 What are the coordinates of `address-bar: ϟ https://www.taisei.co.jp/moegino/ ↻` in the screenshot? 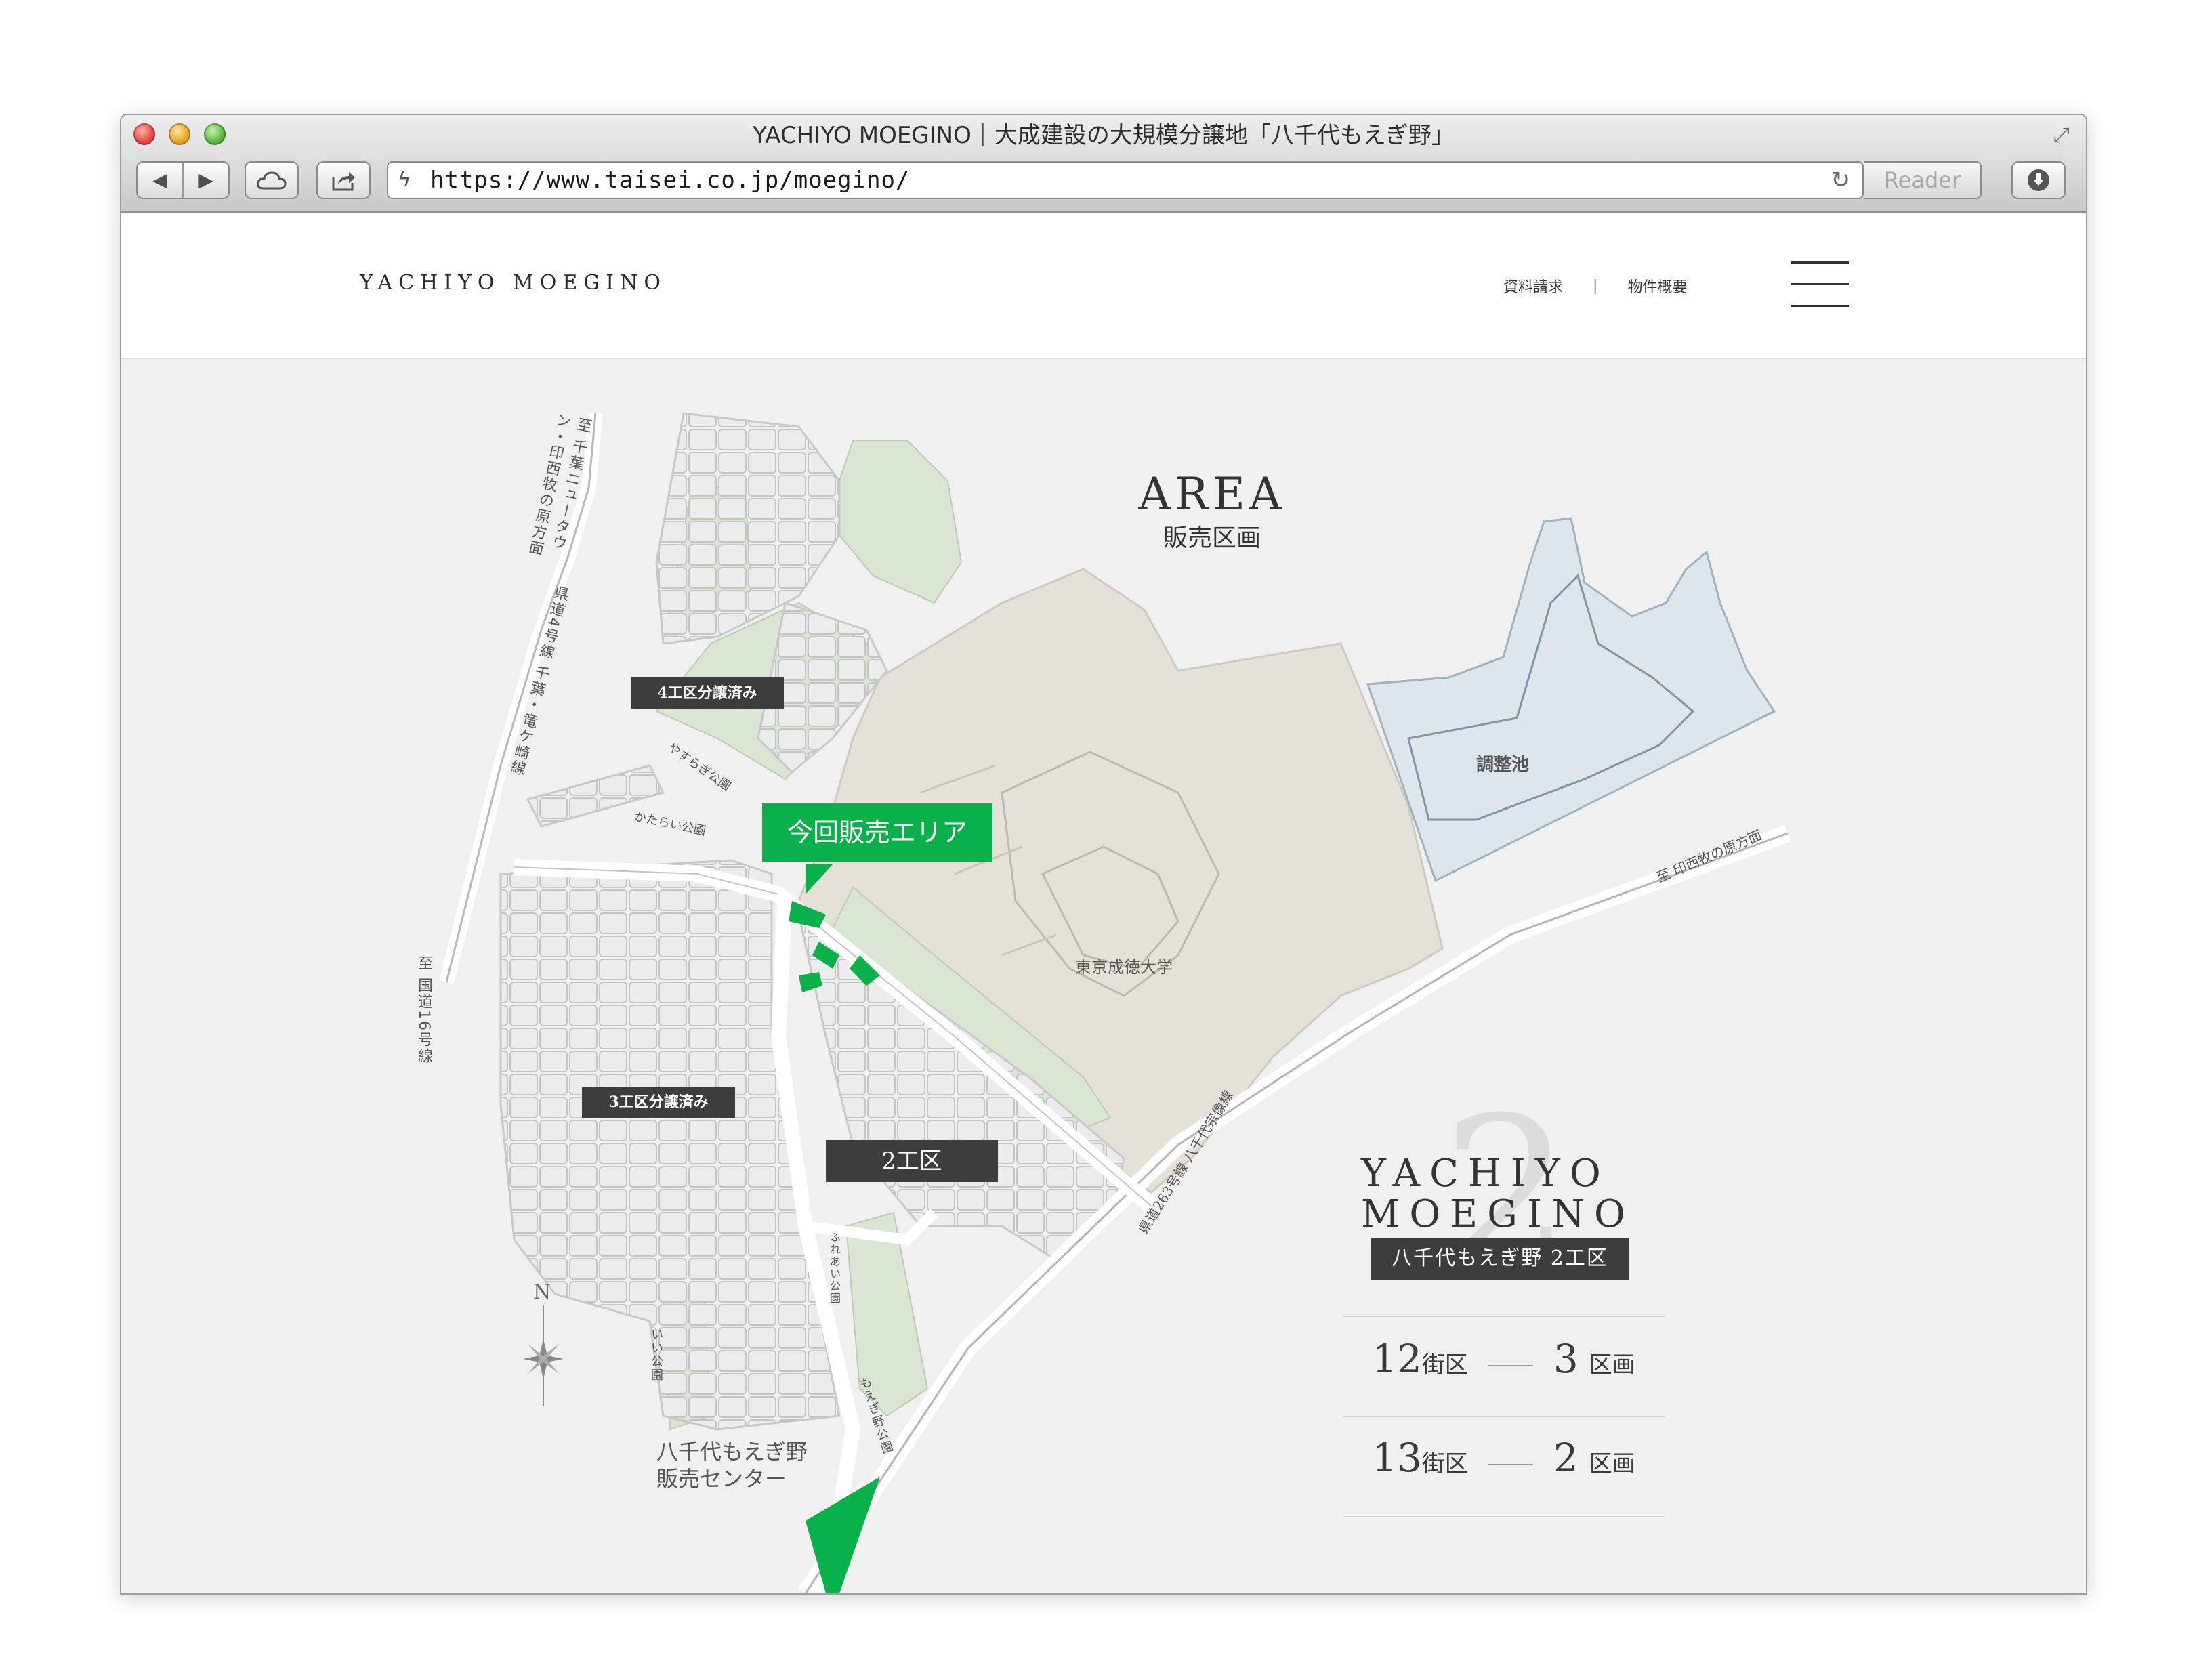 It's located at (1125, 180).